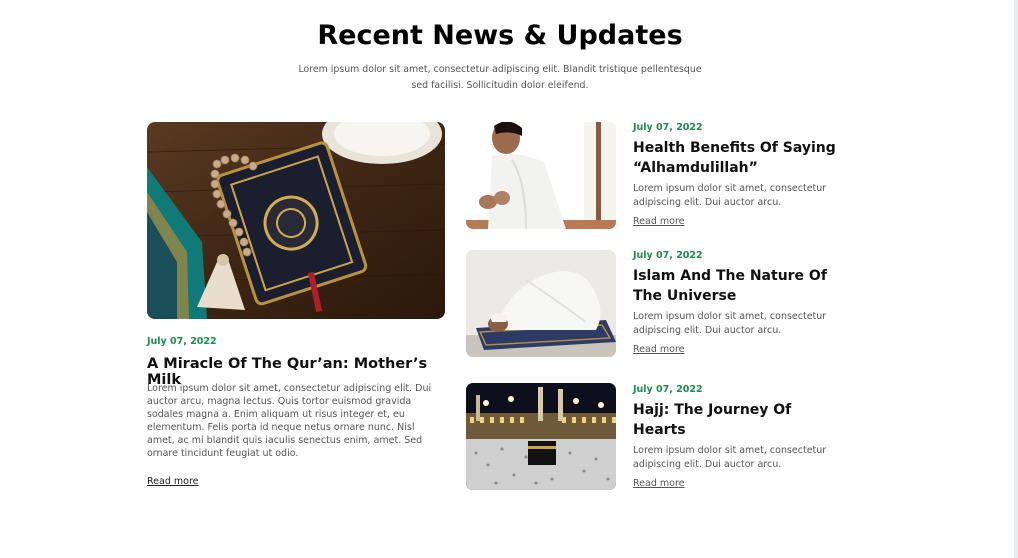 The image size is (1018, 558). What do you see at coordinates (659, 221) in the screenshot?
I see `article-1-read-more-link: Read more` at bounding box center [659, 221].